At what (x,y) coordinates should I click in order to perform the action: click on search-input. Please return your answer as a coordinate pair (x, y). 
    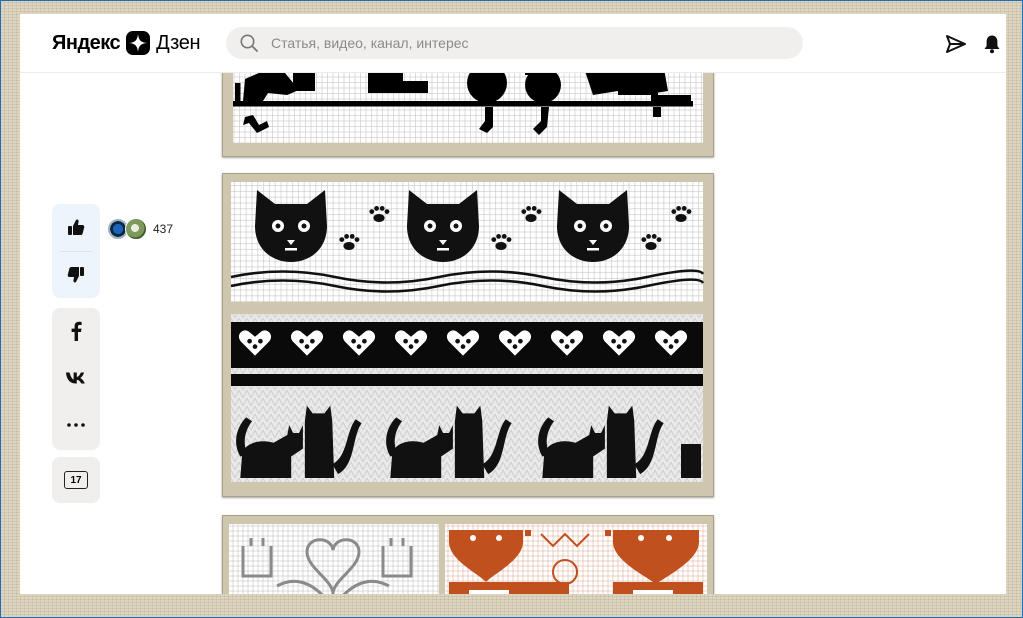
    Looking at the image, I should click on (531, 43).